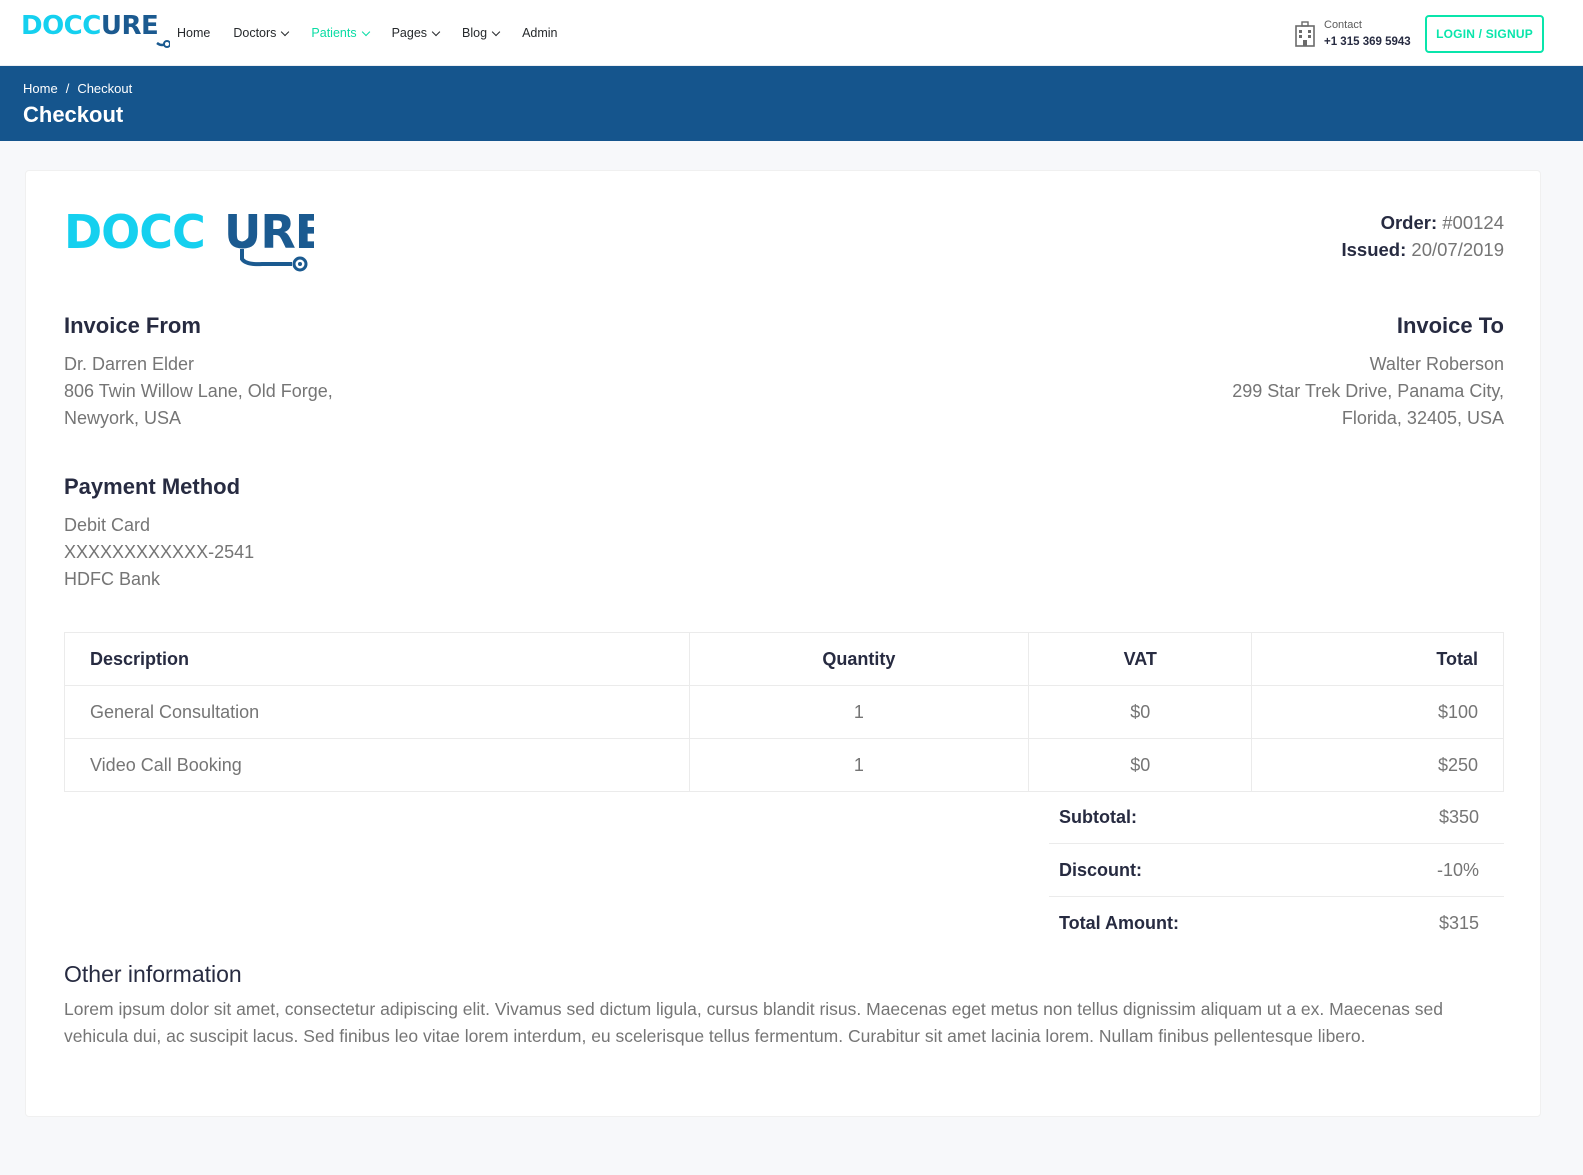 Image resolution: width=1583 pixels, height=1175 pixels. I want to click on table-row: General Consultation 1 $0 $100, so click(784, 712).